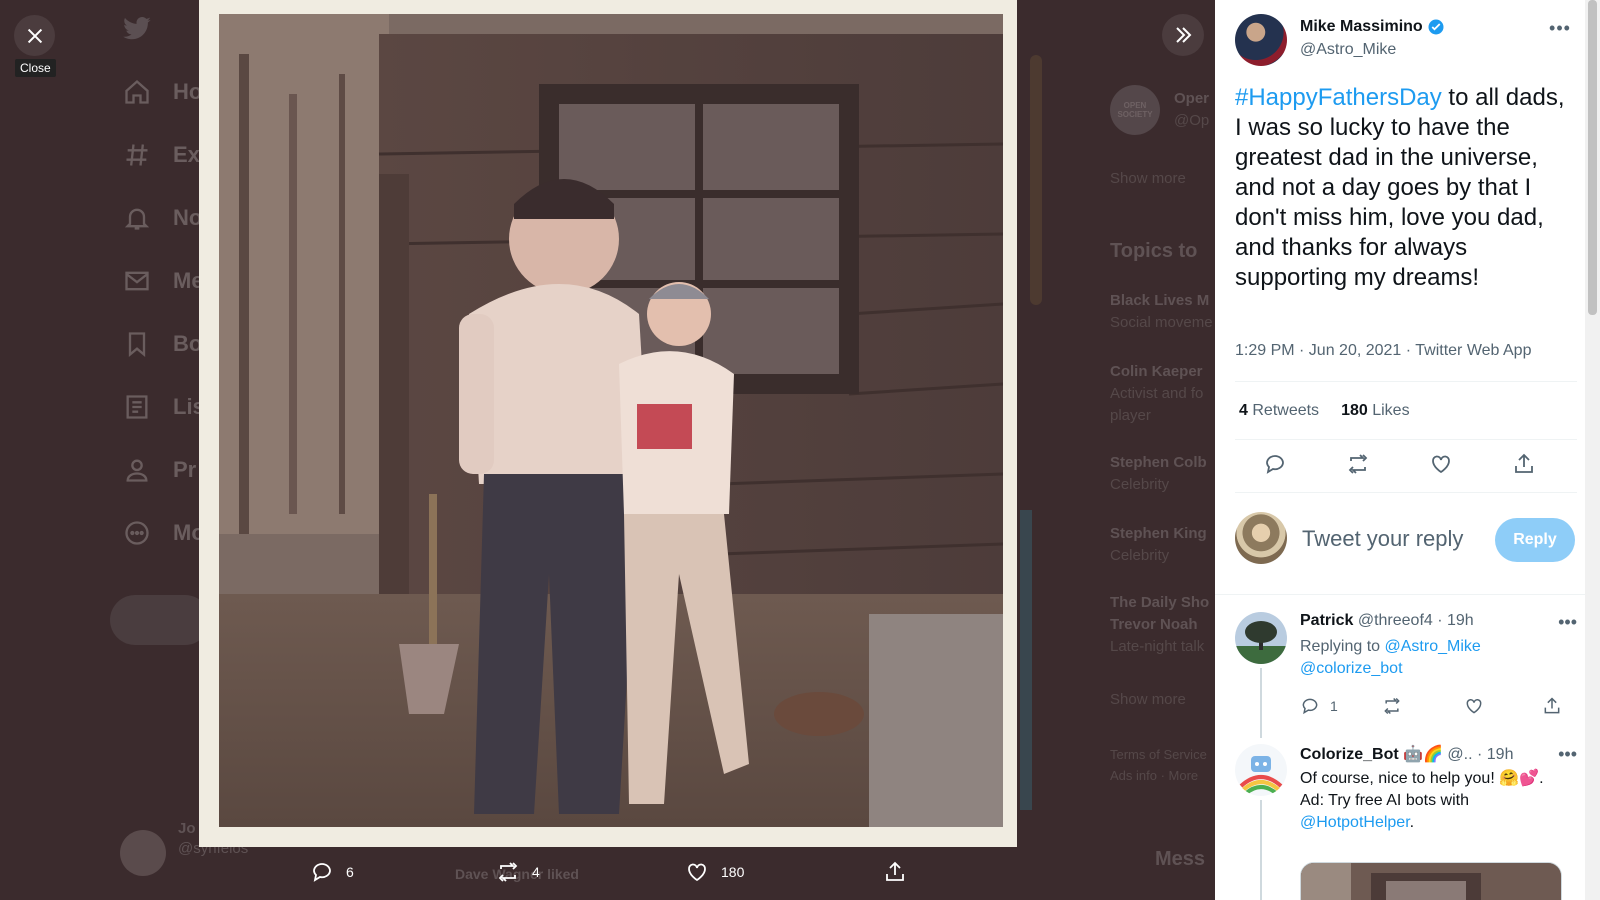 This screenshot has width=1600, height=900. Describe the element at coordinates (1435, 658) in the screenshot. I see `reply-body: Replying to @Astro_Mike @colorize_bot` at that location.